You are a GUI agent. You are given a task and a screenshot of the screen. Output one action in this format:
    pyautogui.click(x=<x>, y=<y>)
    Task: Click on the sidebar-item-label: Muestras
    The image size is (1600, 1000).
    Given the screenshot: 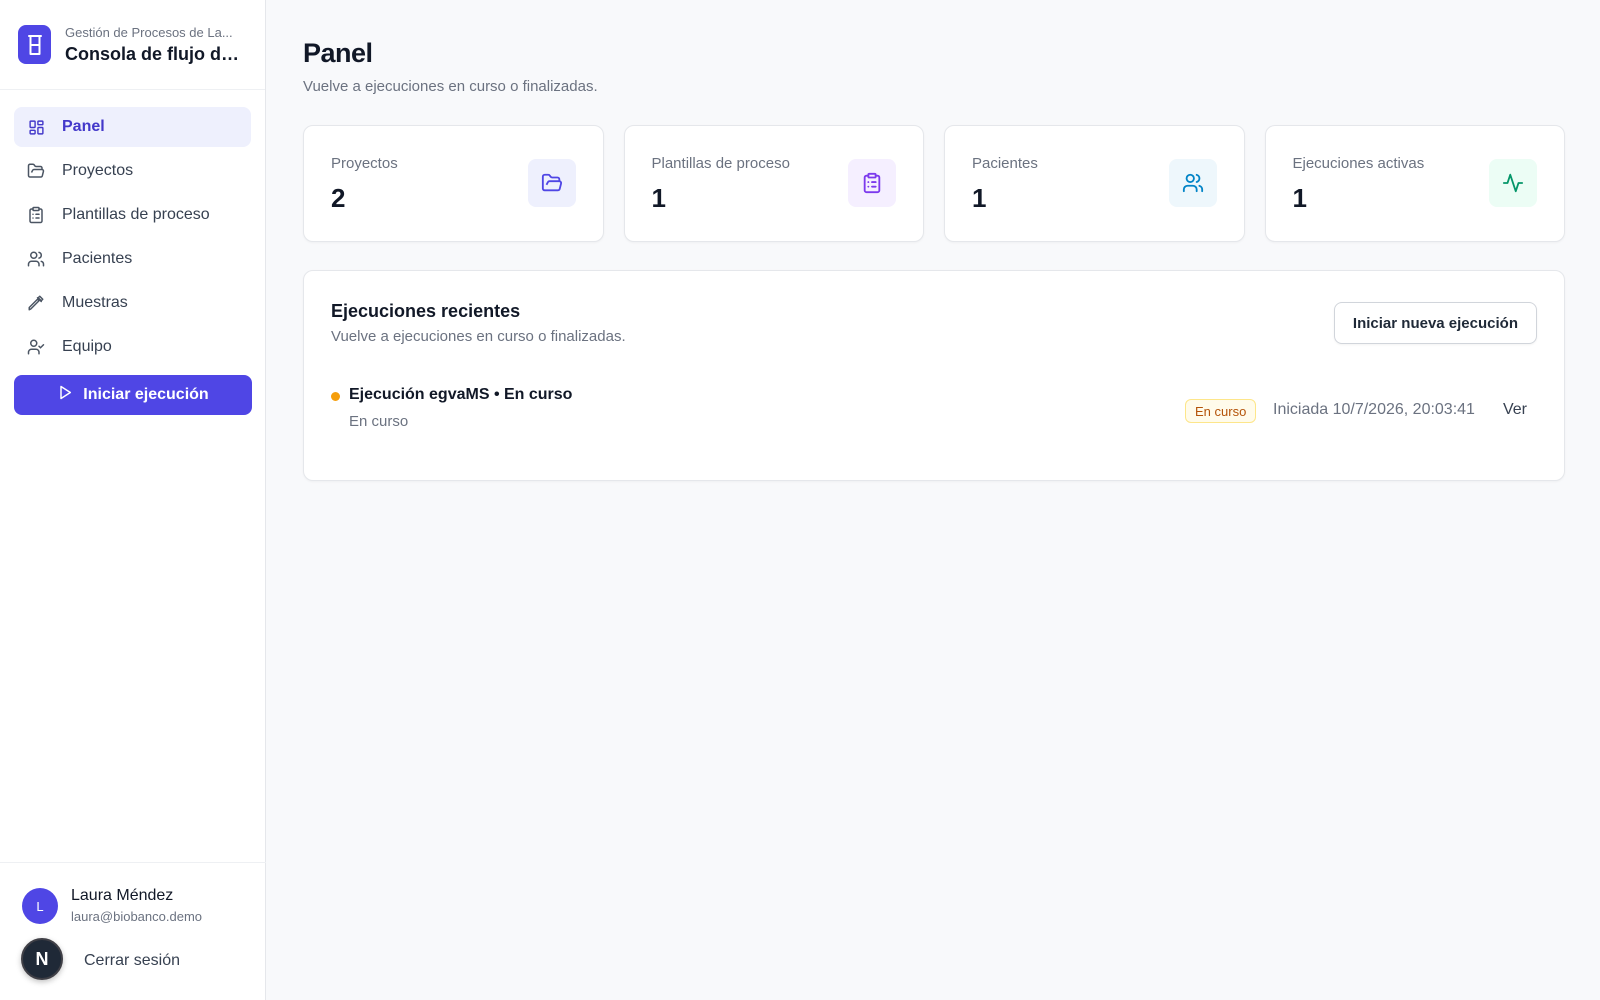 What is the action you would take?
    pyautogui.click(x=95, y=302)
    